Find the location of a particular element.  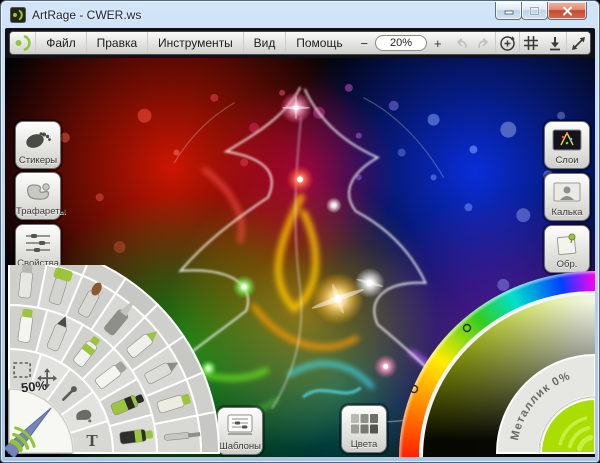

close-icon is located at coordinates (567, 10).